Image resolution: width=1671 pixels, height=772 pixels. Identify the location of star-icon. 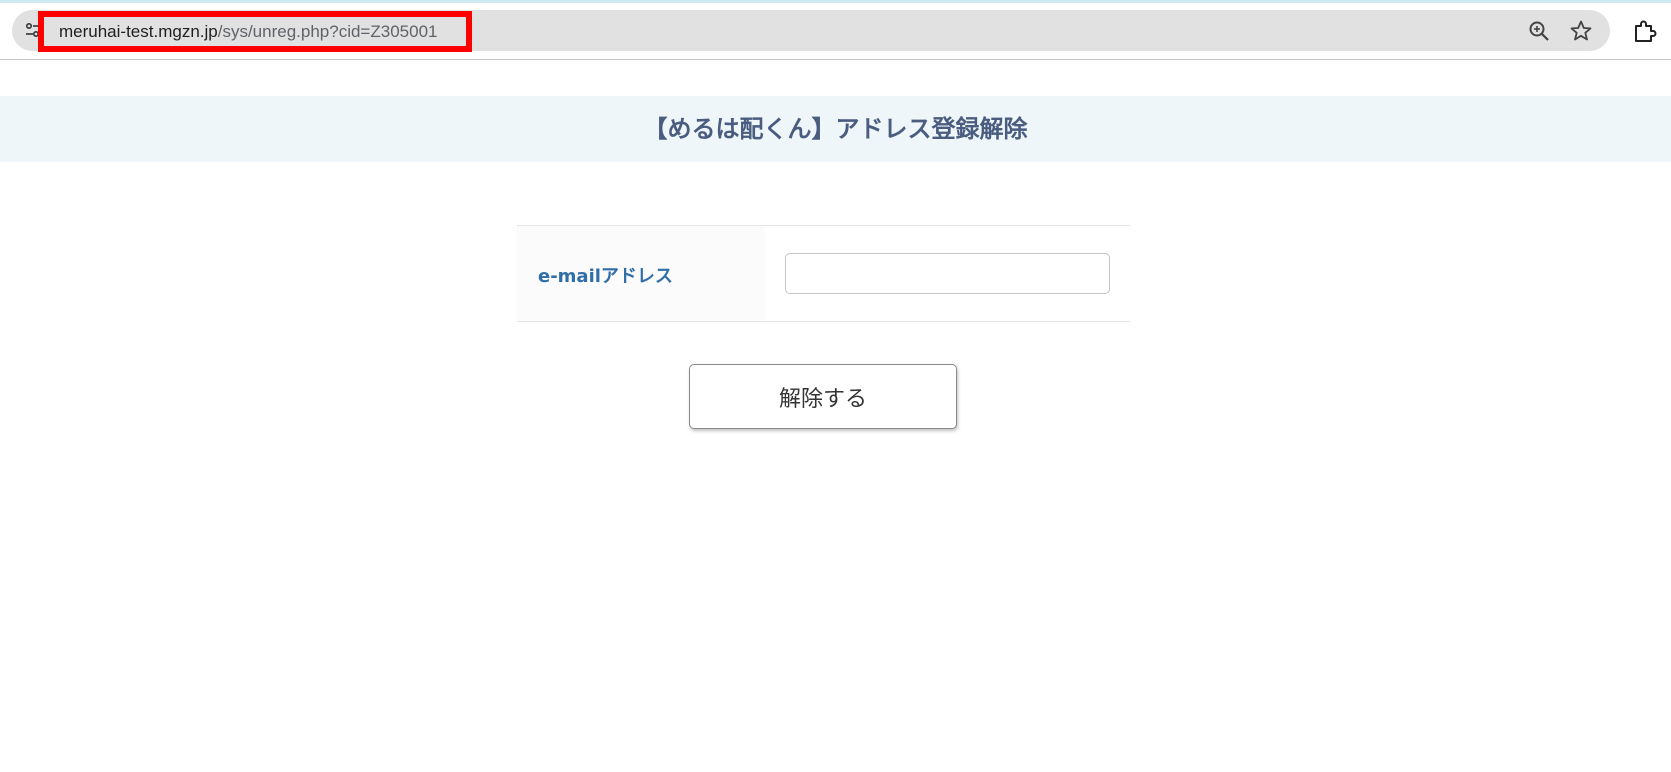
(1581, 31).